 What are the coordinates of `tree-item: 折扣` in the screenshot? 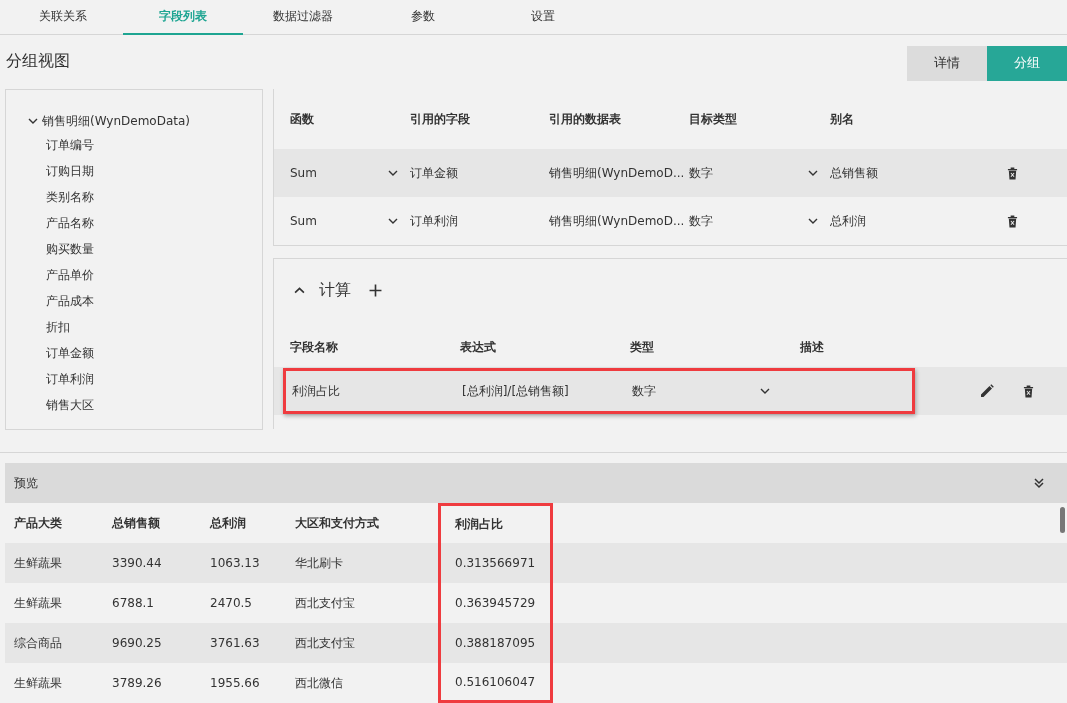 It's located at (134, 327).